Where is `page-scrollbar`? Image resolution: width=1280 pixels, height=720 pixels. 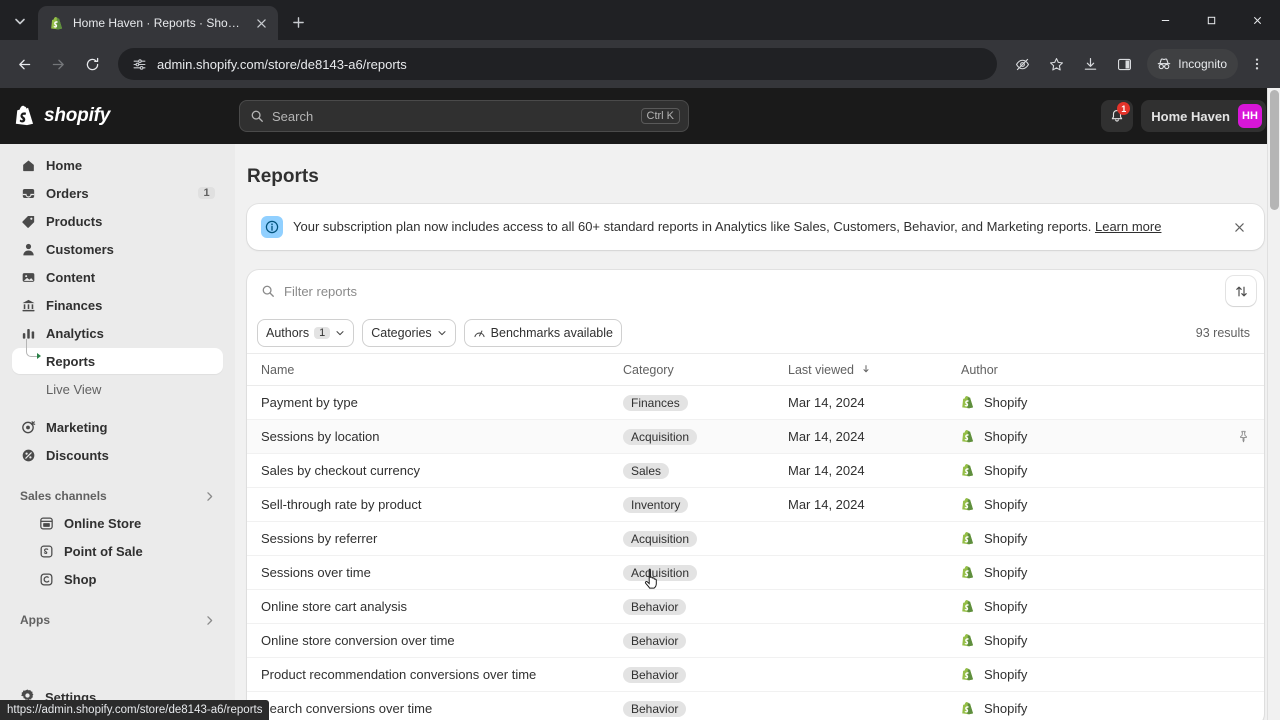 page-scrollbar is located at coordinates (1273, 404).